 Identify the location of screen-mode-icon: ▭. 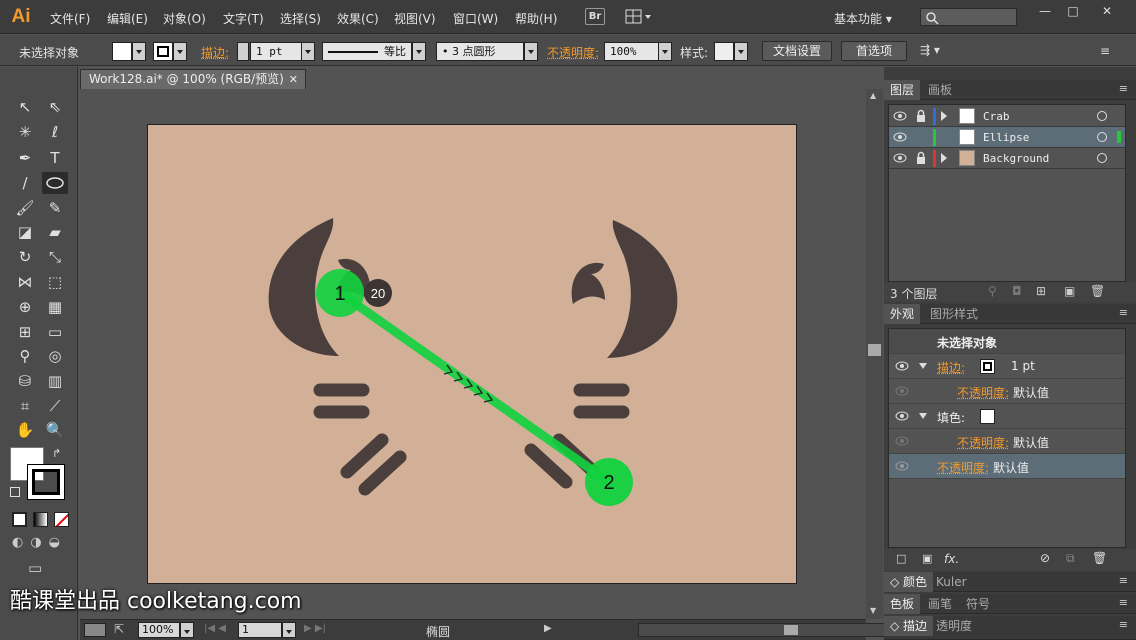
(35, 568).